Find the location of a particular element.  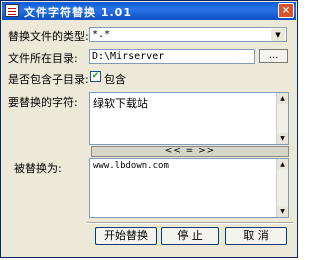

close-button: × is located at coordinates (286, 10).